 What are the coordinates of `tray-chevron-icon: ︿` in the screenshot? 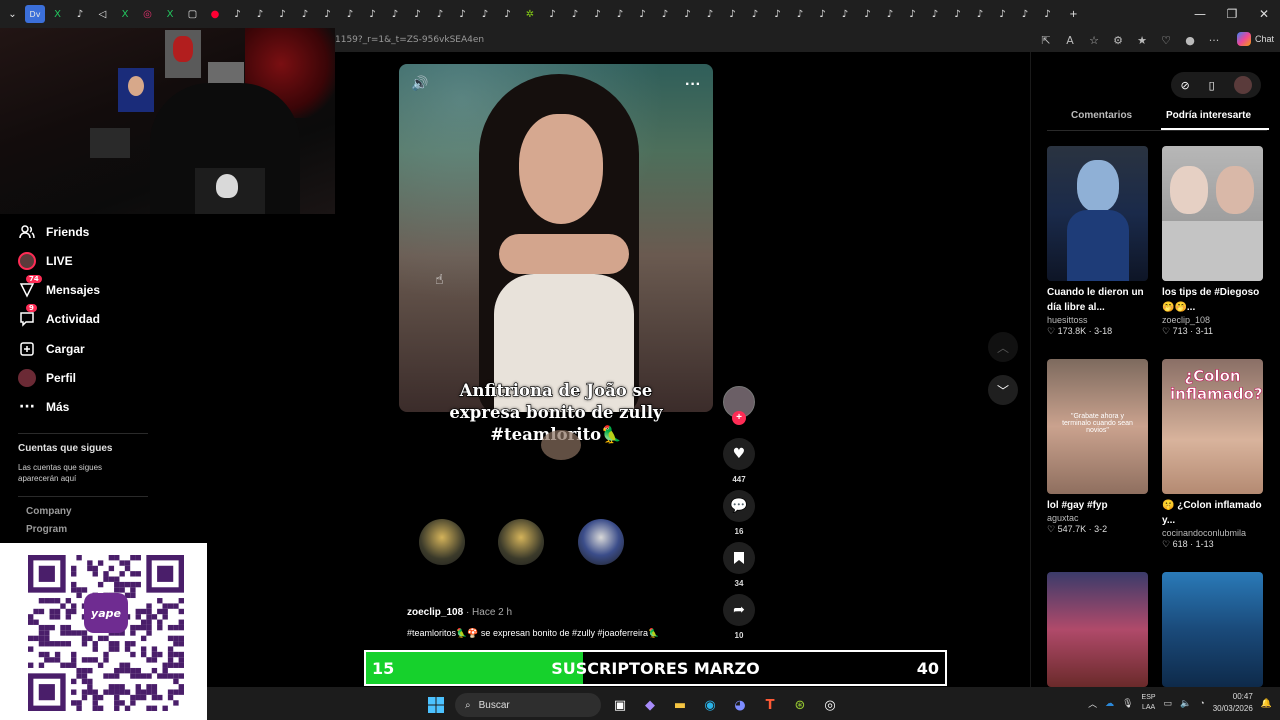 It's located at (1092, 703).